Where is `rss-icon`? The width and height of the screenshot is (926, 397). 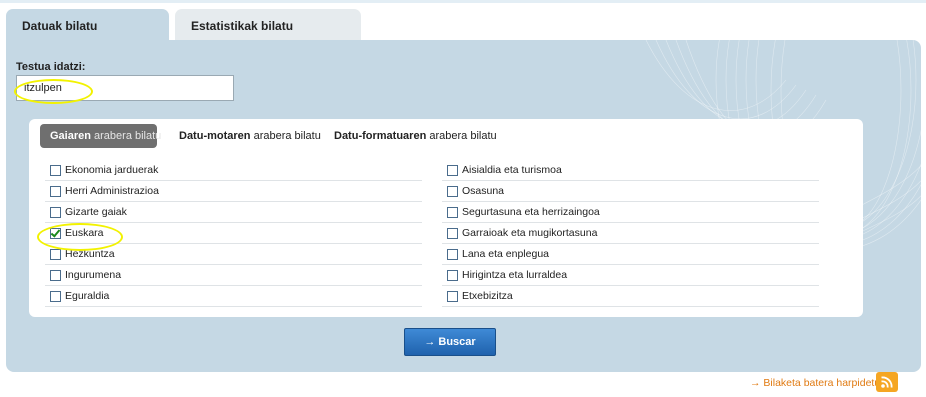 rss-icon is located at coordinates (887, 382).